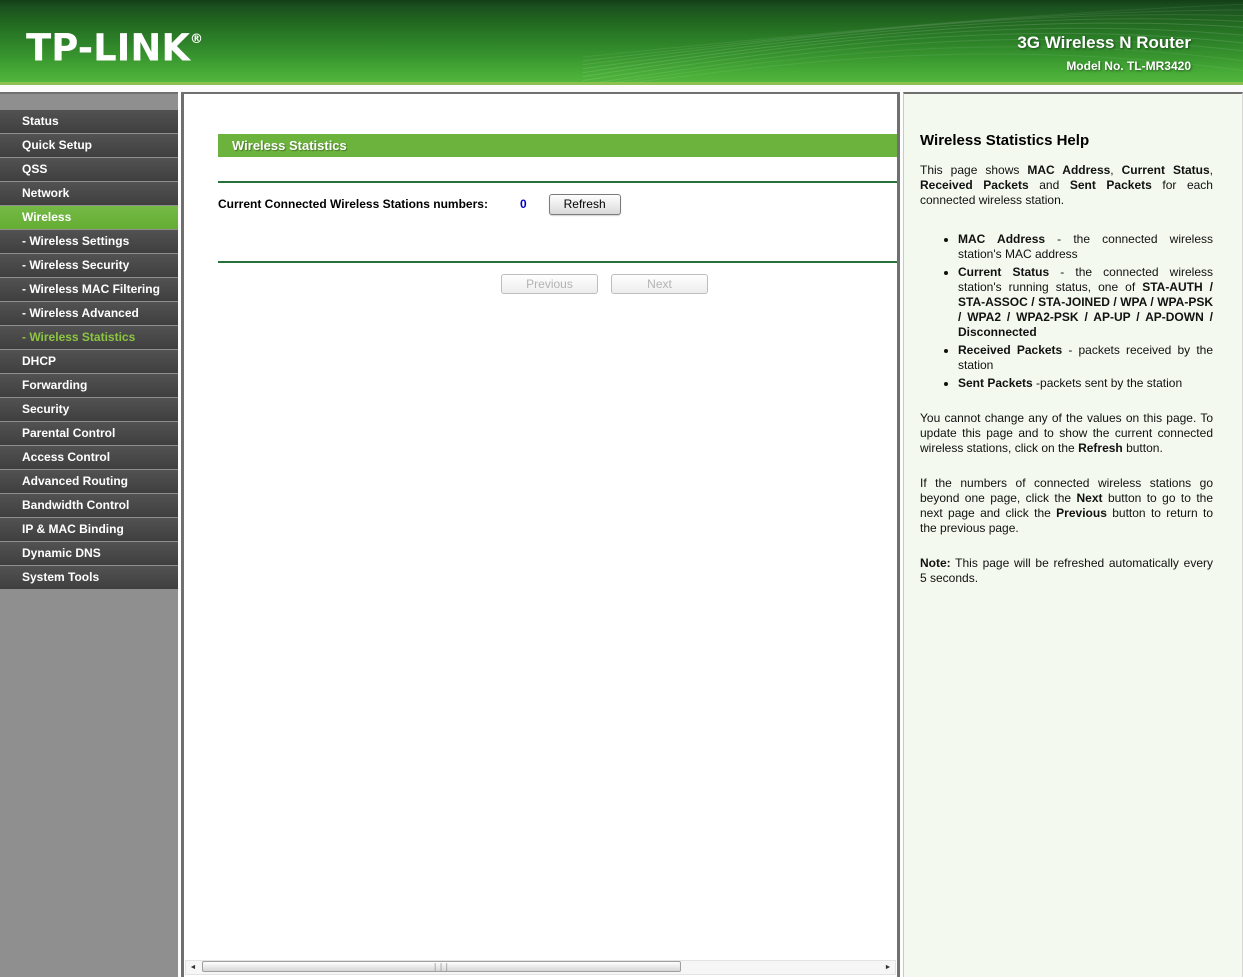 This screenshot has width=1243, height=980. What do you see at coordinates (193, 967) in the screenshot?
I see `scroll-left-arrow-icon: ◄` at bounding box center [193, 967].